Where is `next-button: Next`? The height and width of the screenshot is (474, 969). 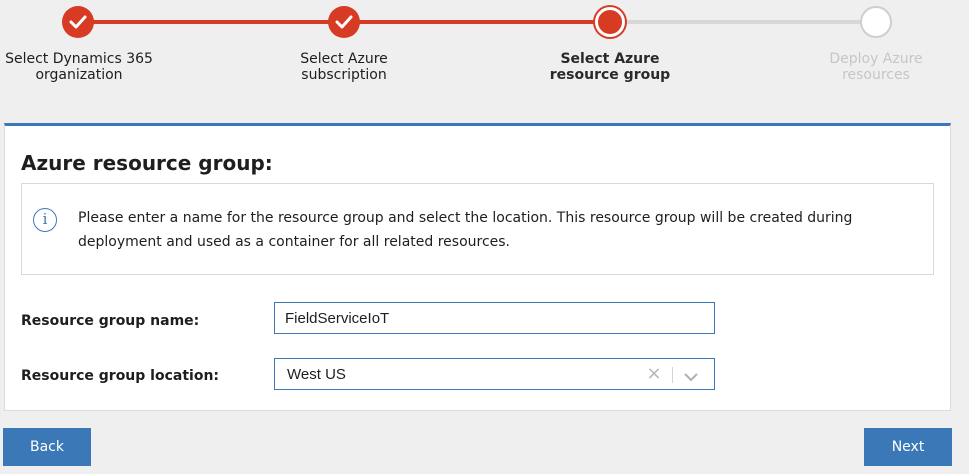
next-button: Next is located at coordinates (908, 447).